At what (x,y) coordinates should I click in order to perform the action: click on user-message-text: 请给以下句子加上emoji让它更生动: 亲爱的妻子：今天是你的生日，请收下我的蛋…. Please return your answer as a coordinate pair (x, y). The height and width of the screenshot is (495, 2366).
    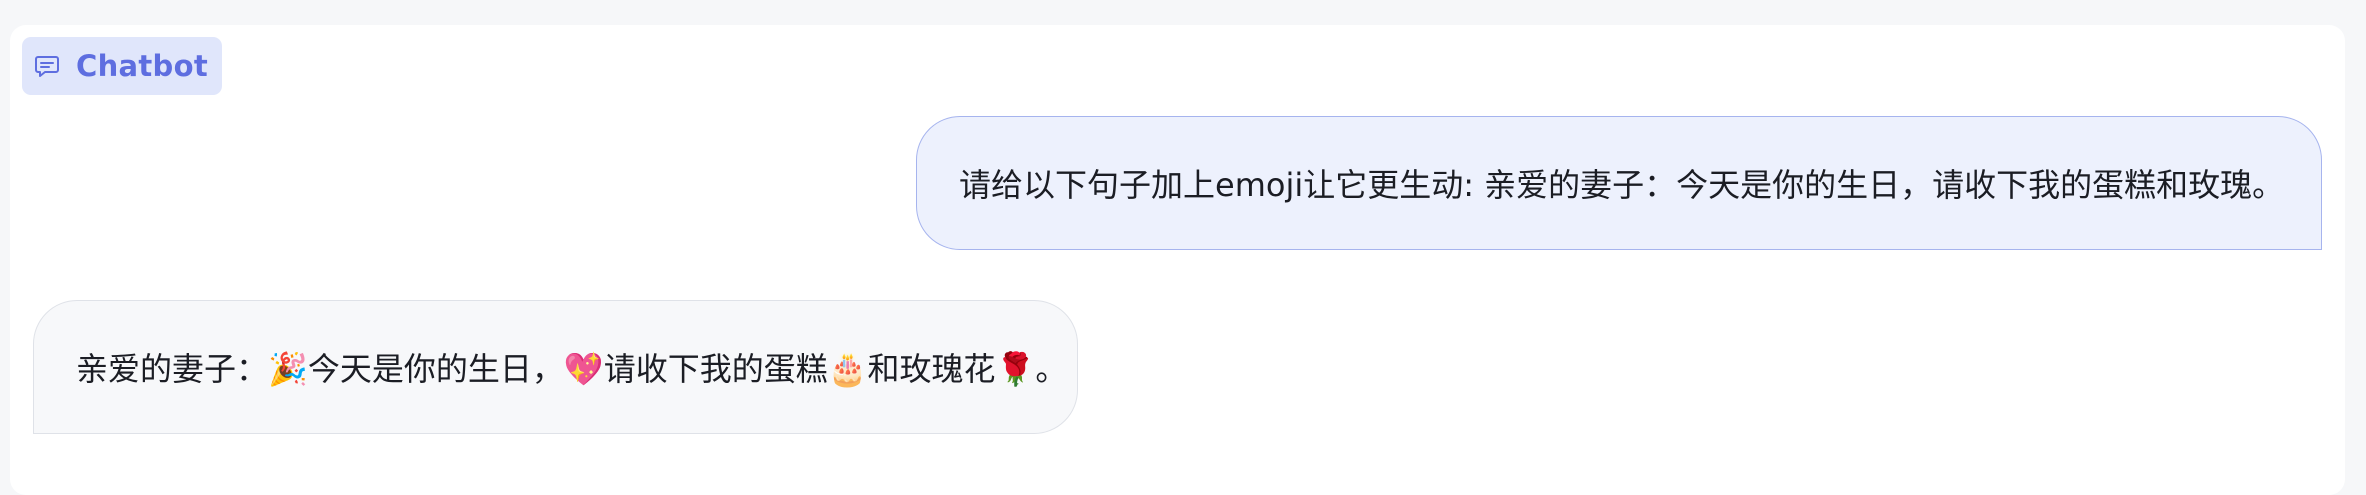
    Looking at the image, I should click on (1622, 185).